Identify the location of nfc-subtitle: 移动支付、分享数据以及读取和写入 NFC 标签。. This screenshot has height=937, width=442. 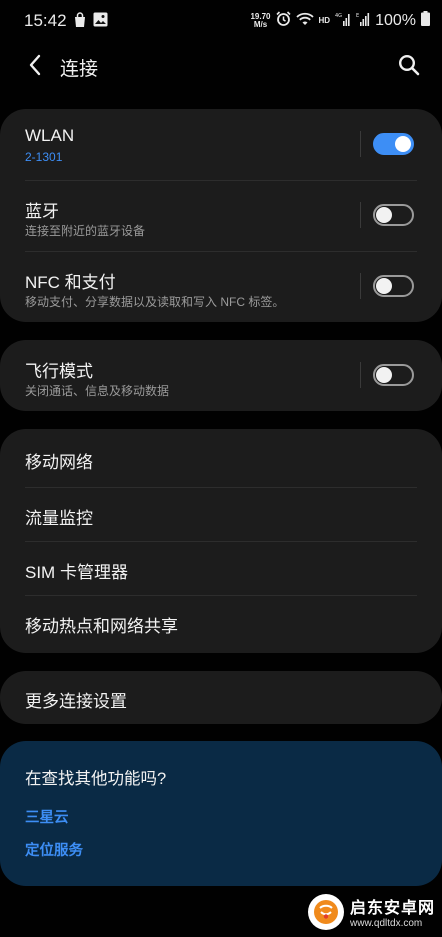
(155, 302).